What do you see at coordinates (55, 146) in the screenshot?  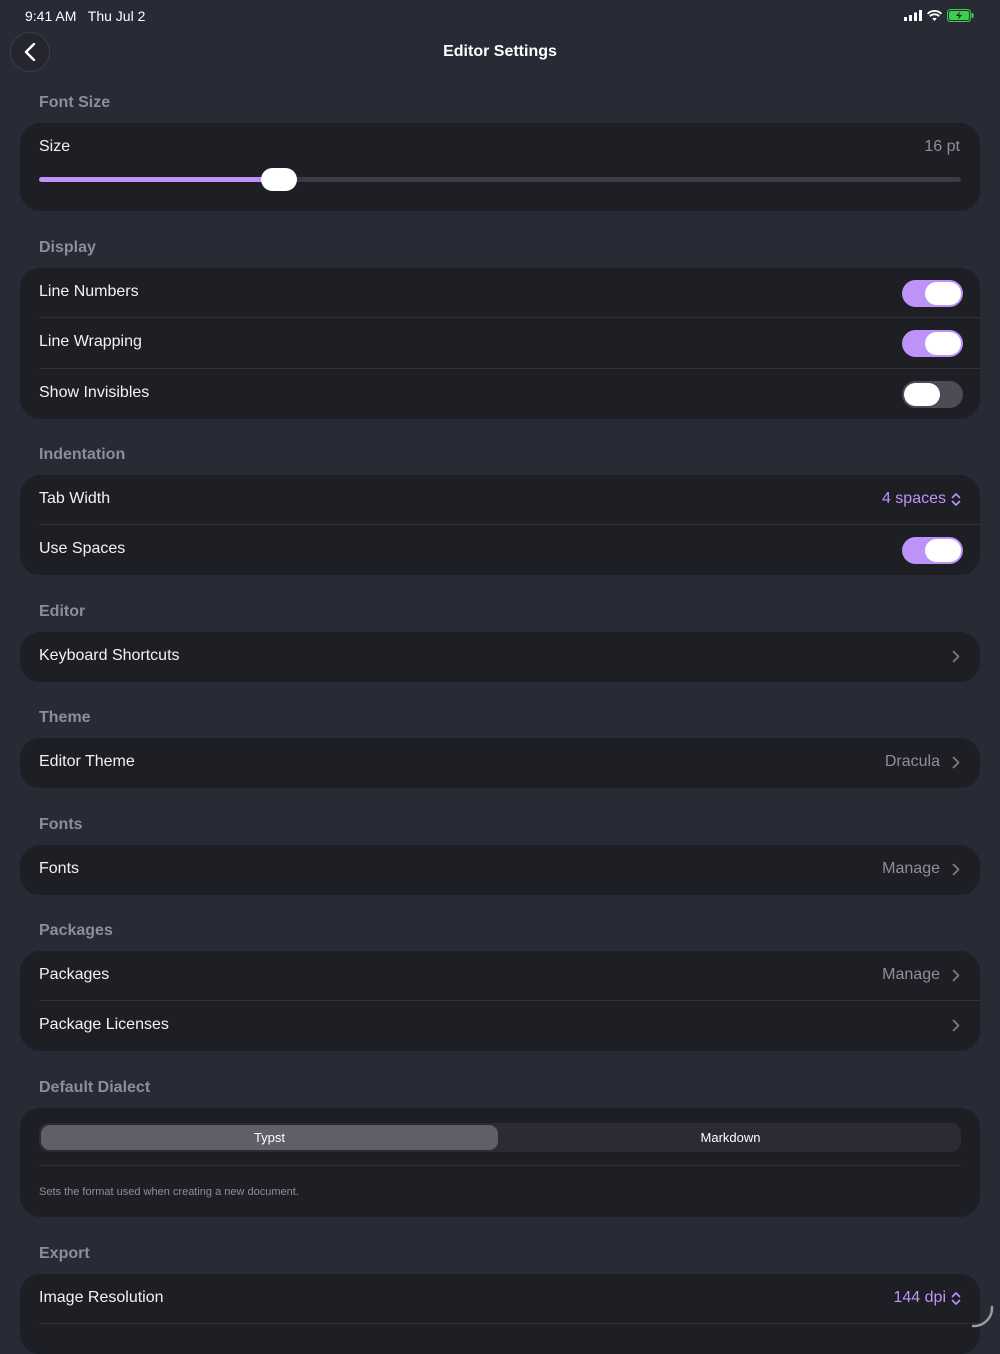 I see `size-label: Size` at bounding box center [55, 146].